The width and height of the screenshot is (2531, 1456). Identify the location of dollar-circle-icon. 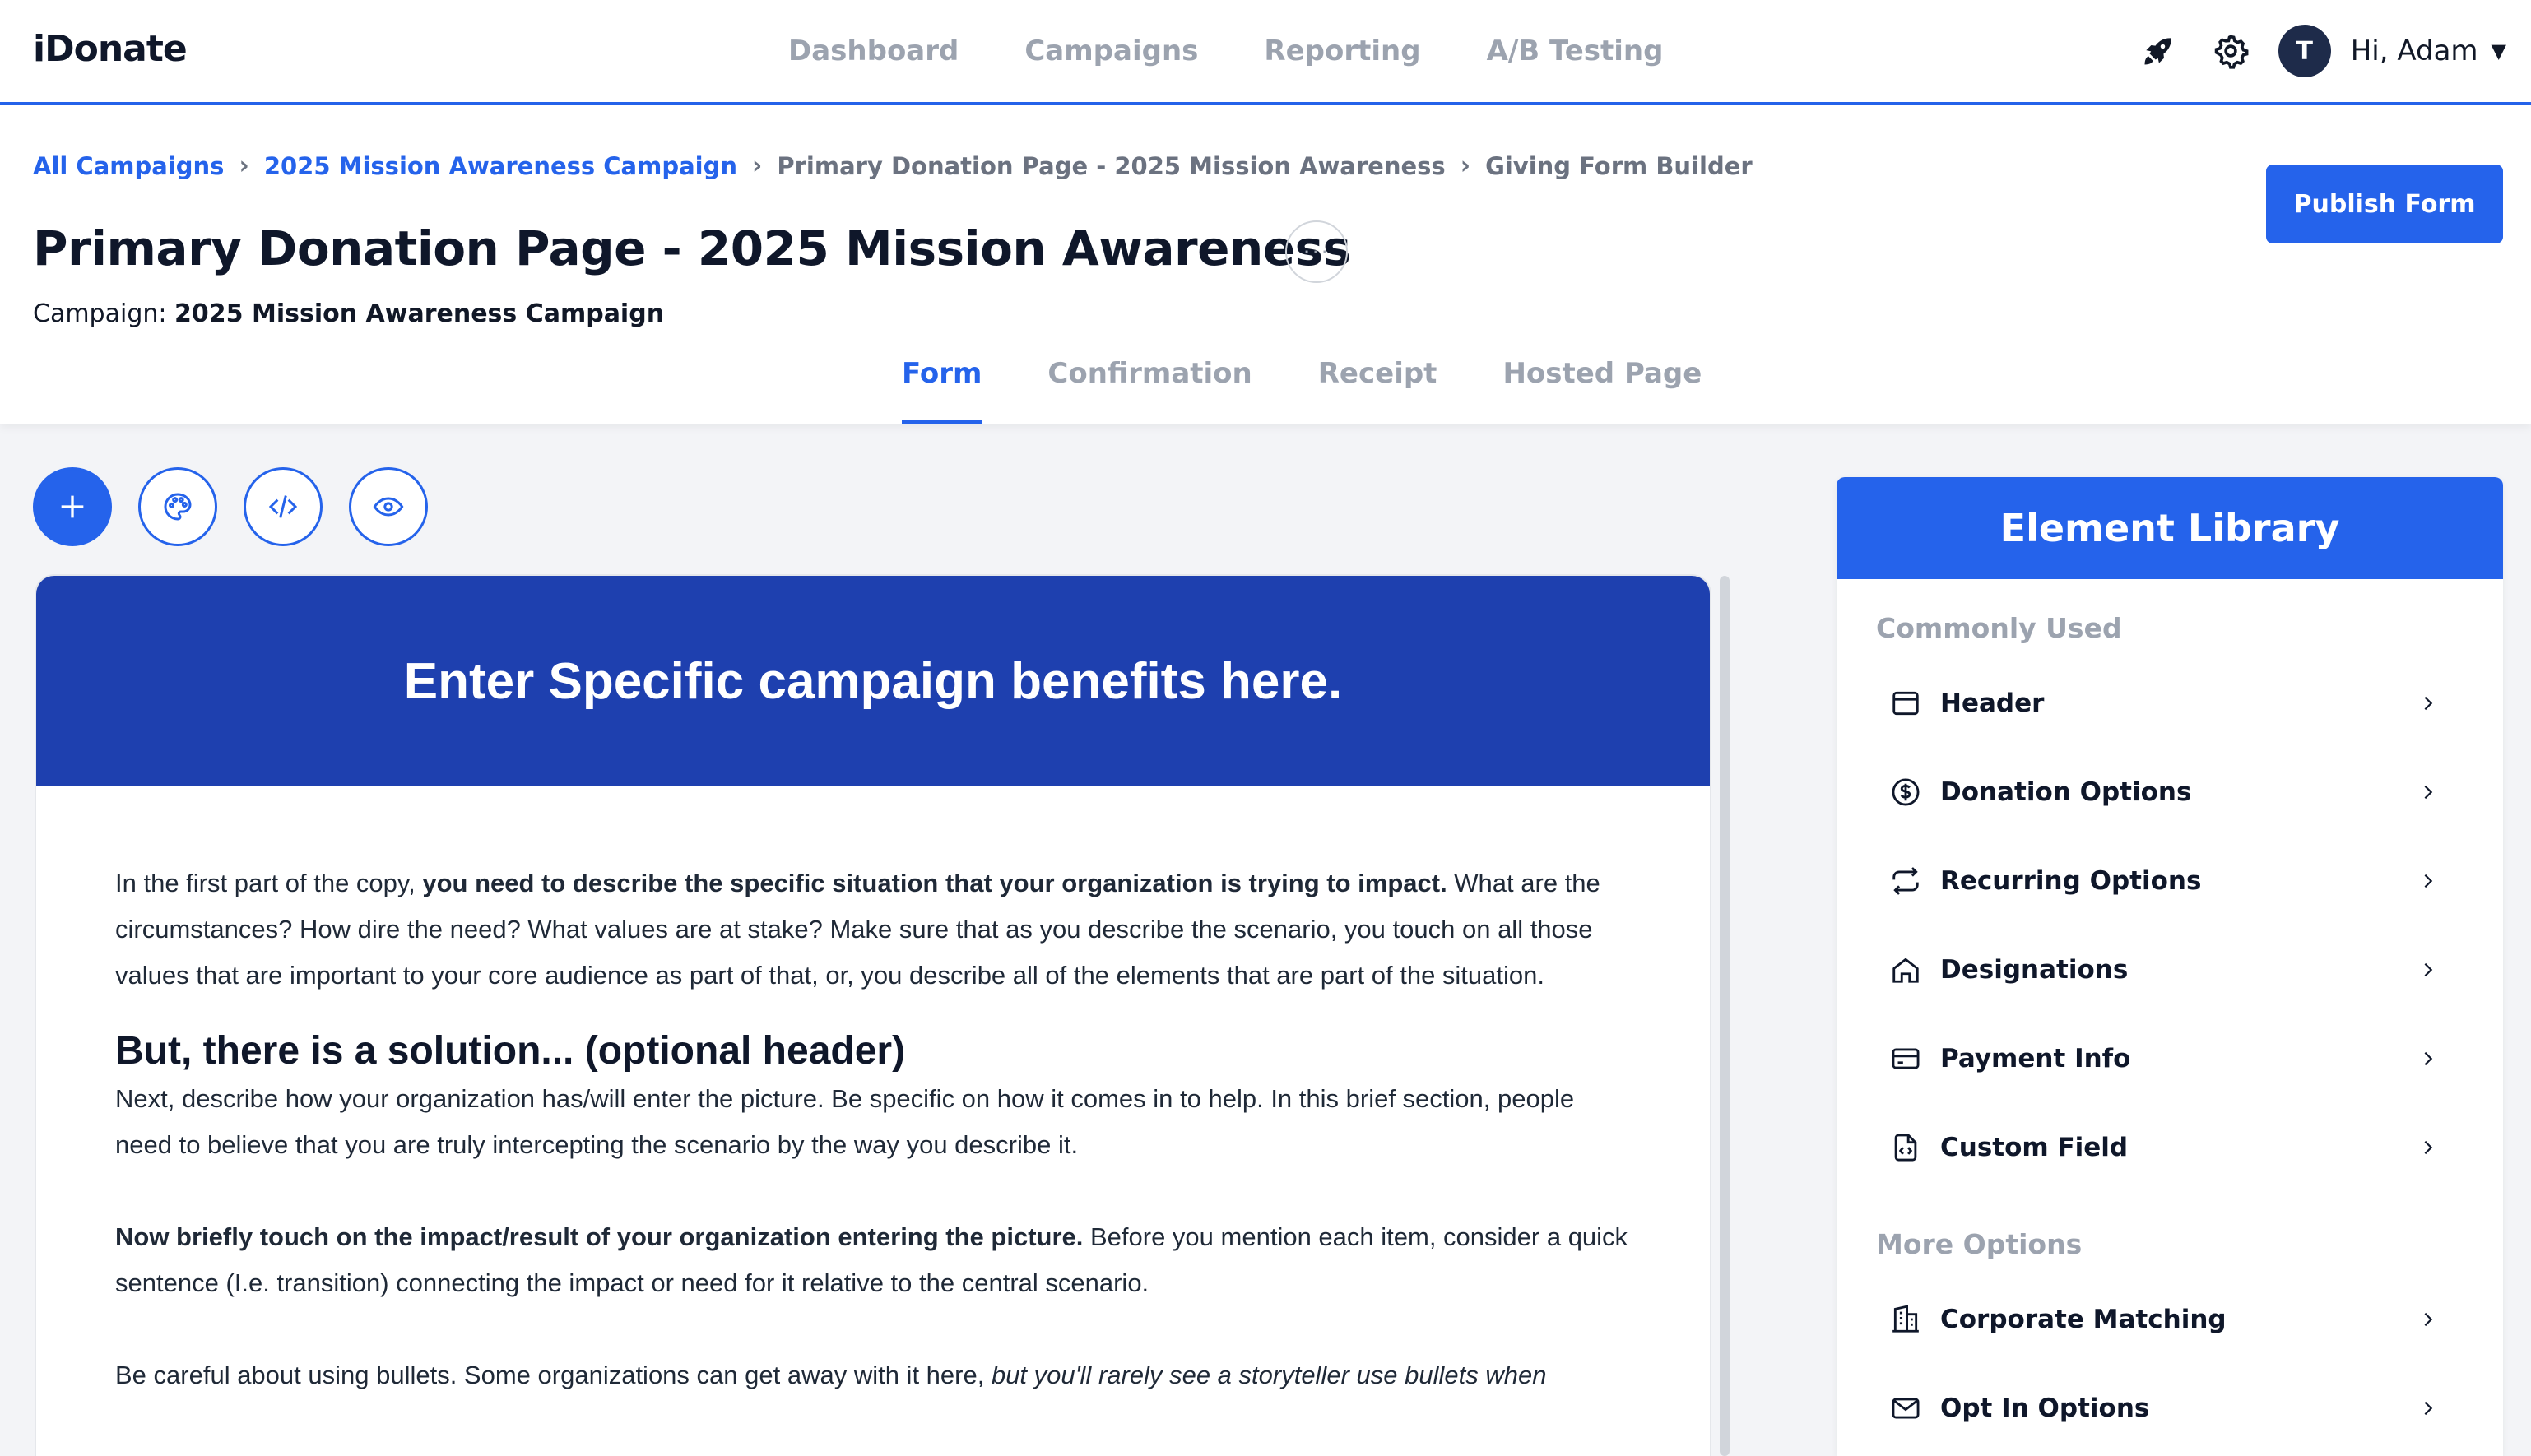
(1906, 792).